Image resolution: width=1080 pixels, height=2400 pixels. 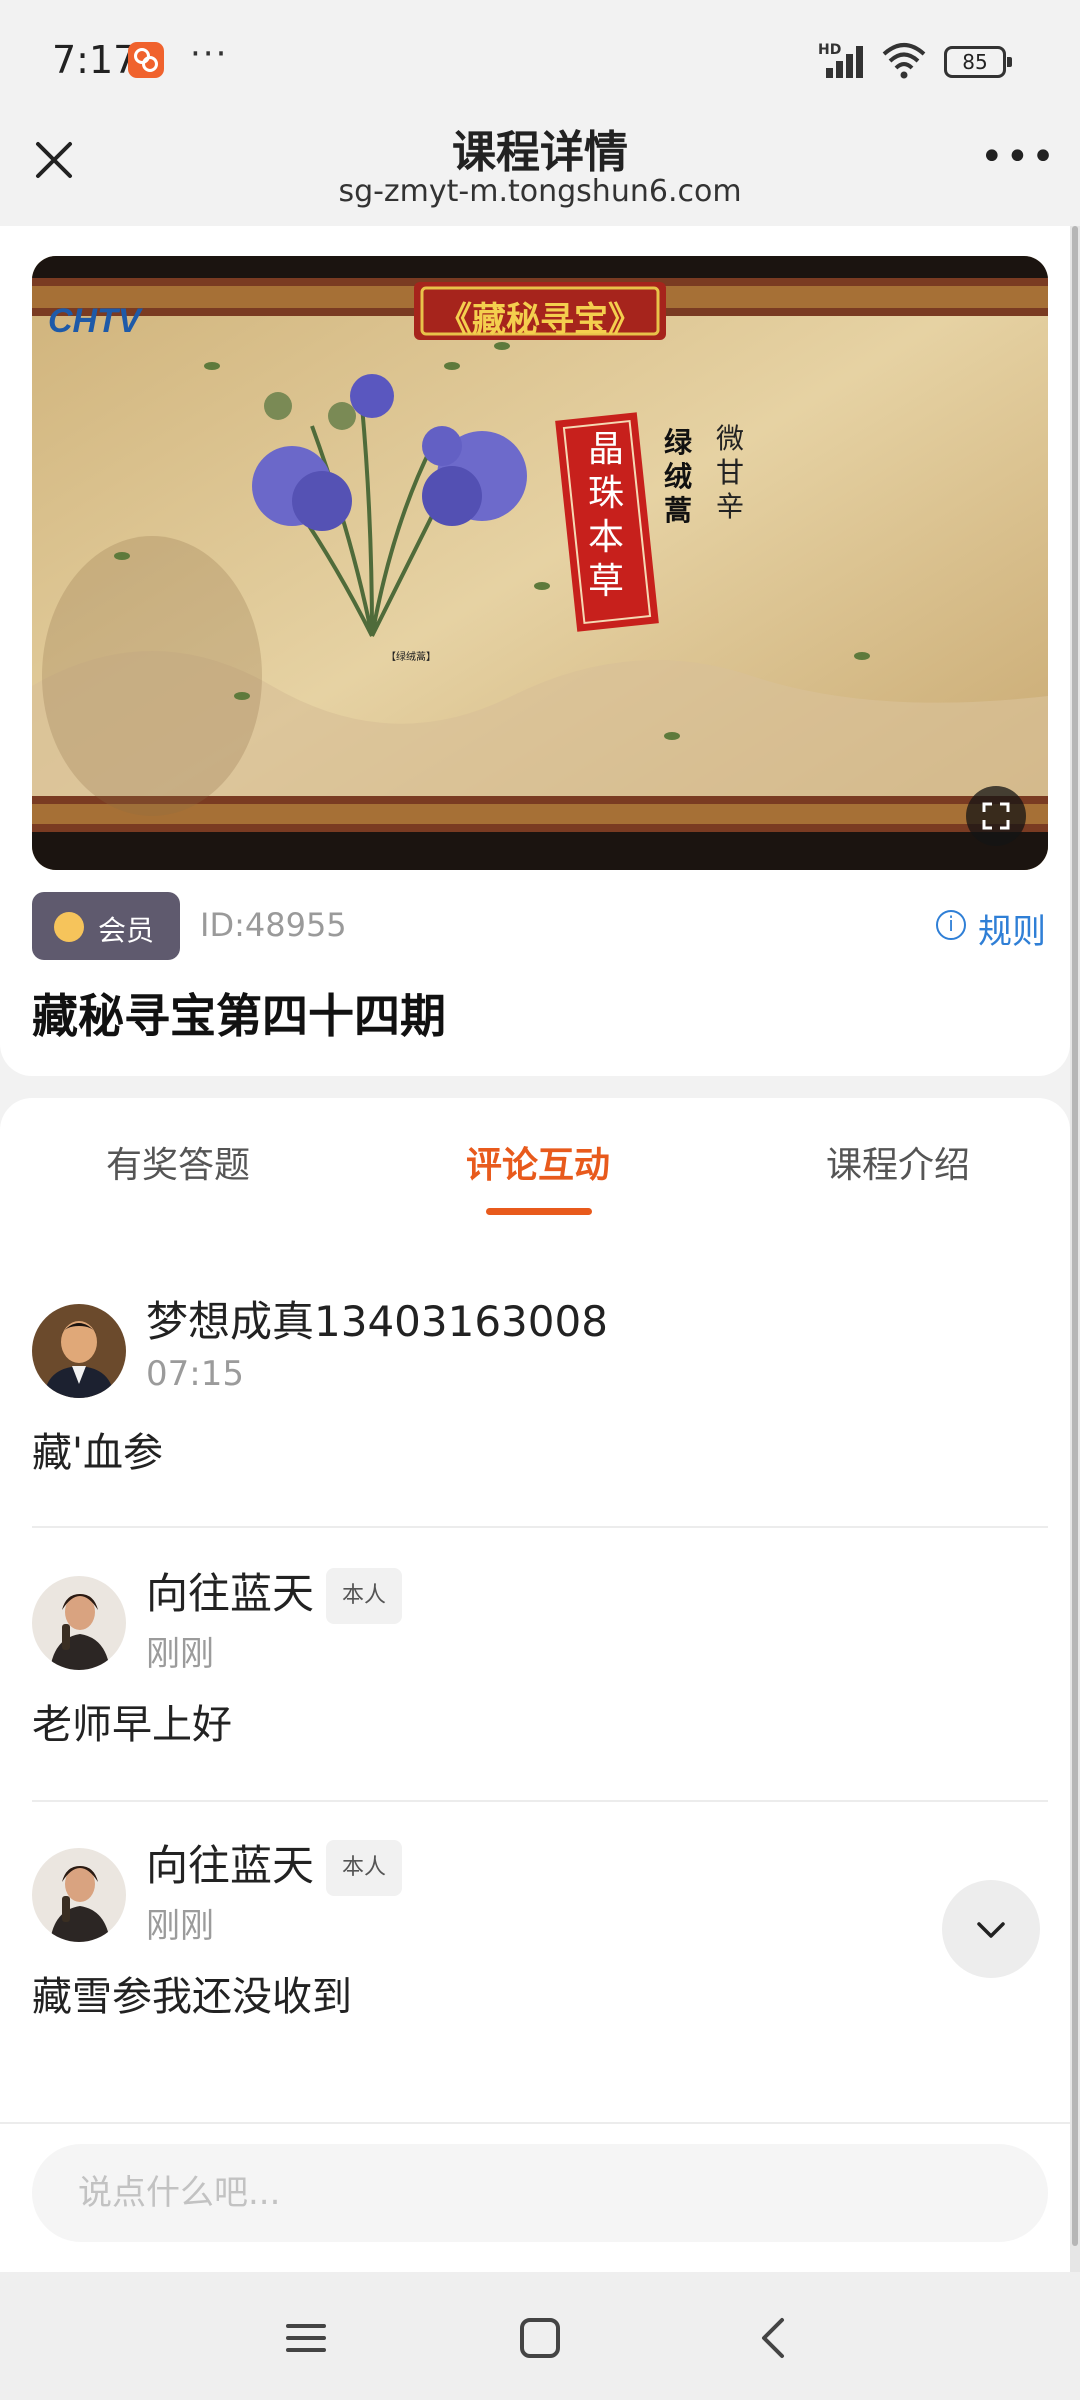 What do you see at coordinates (978, 62) in the screenshot?
I see `battery-icon: 85` at bounding box center [978, 62].